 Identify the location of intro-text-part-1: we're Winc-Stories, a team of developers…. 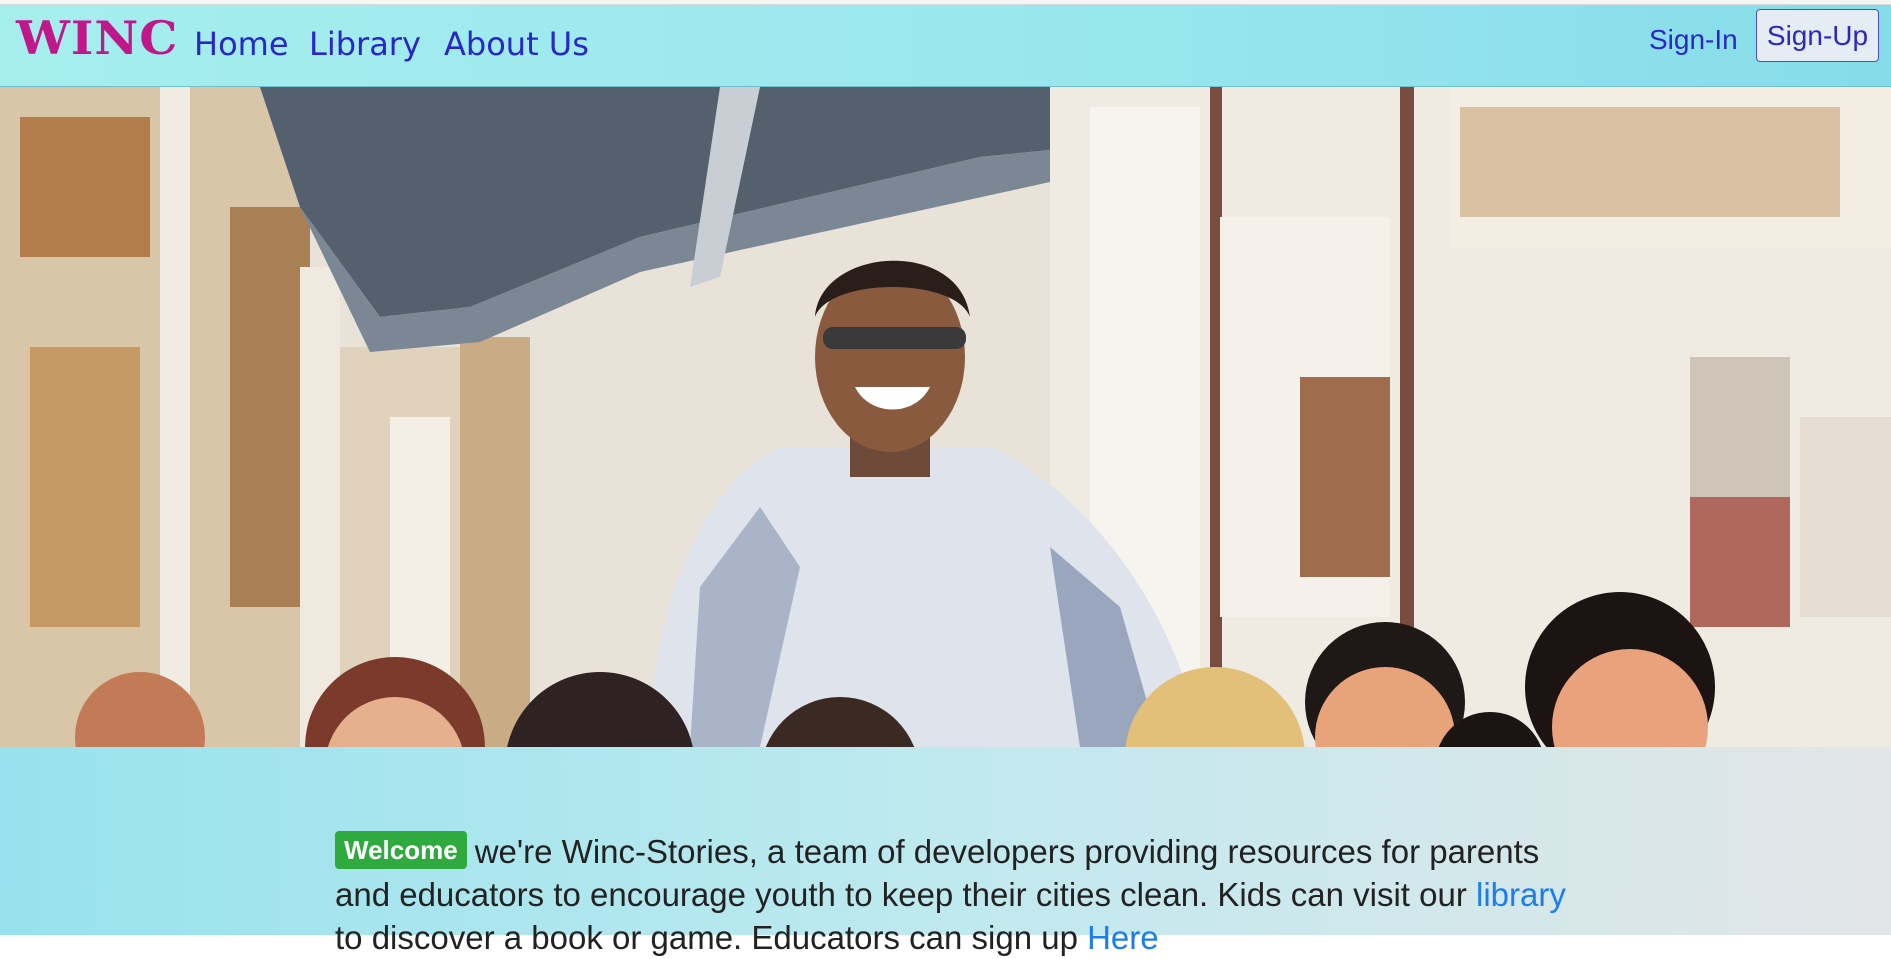
(937, 873).